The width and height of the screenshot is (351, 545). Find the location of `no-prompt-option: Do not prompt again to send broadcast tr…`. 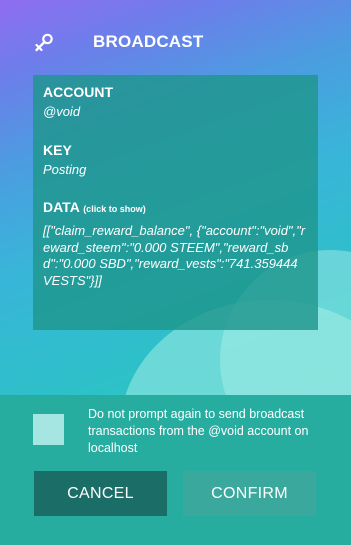

no-prompt-option: Do not prompt again to send broadcast tr… is located at coordinates (178, 431).